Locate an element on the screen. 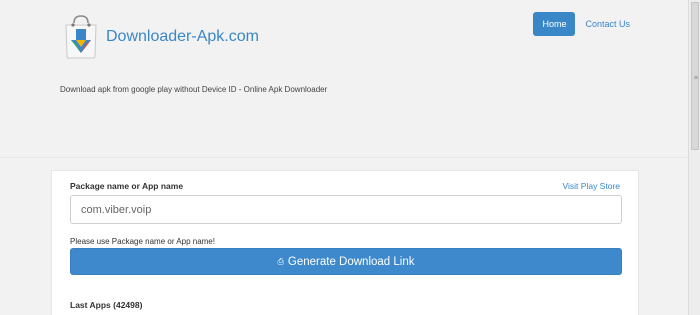 The image size is (700, 315). header-divider is located at coordinates (344, 157).